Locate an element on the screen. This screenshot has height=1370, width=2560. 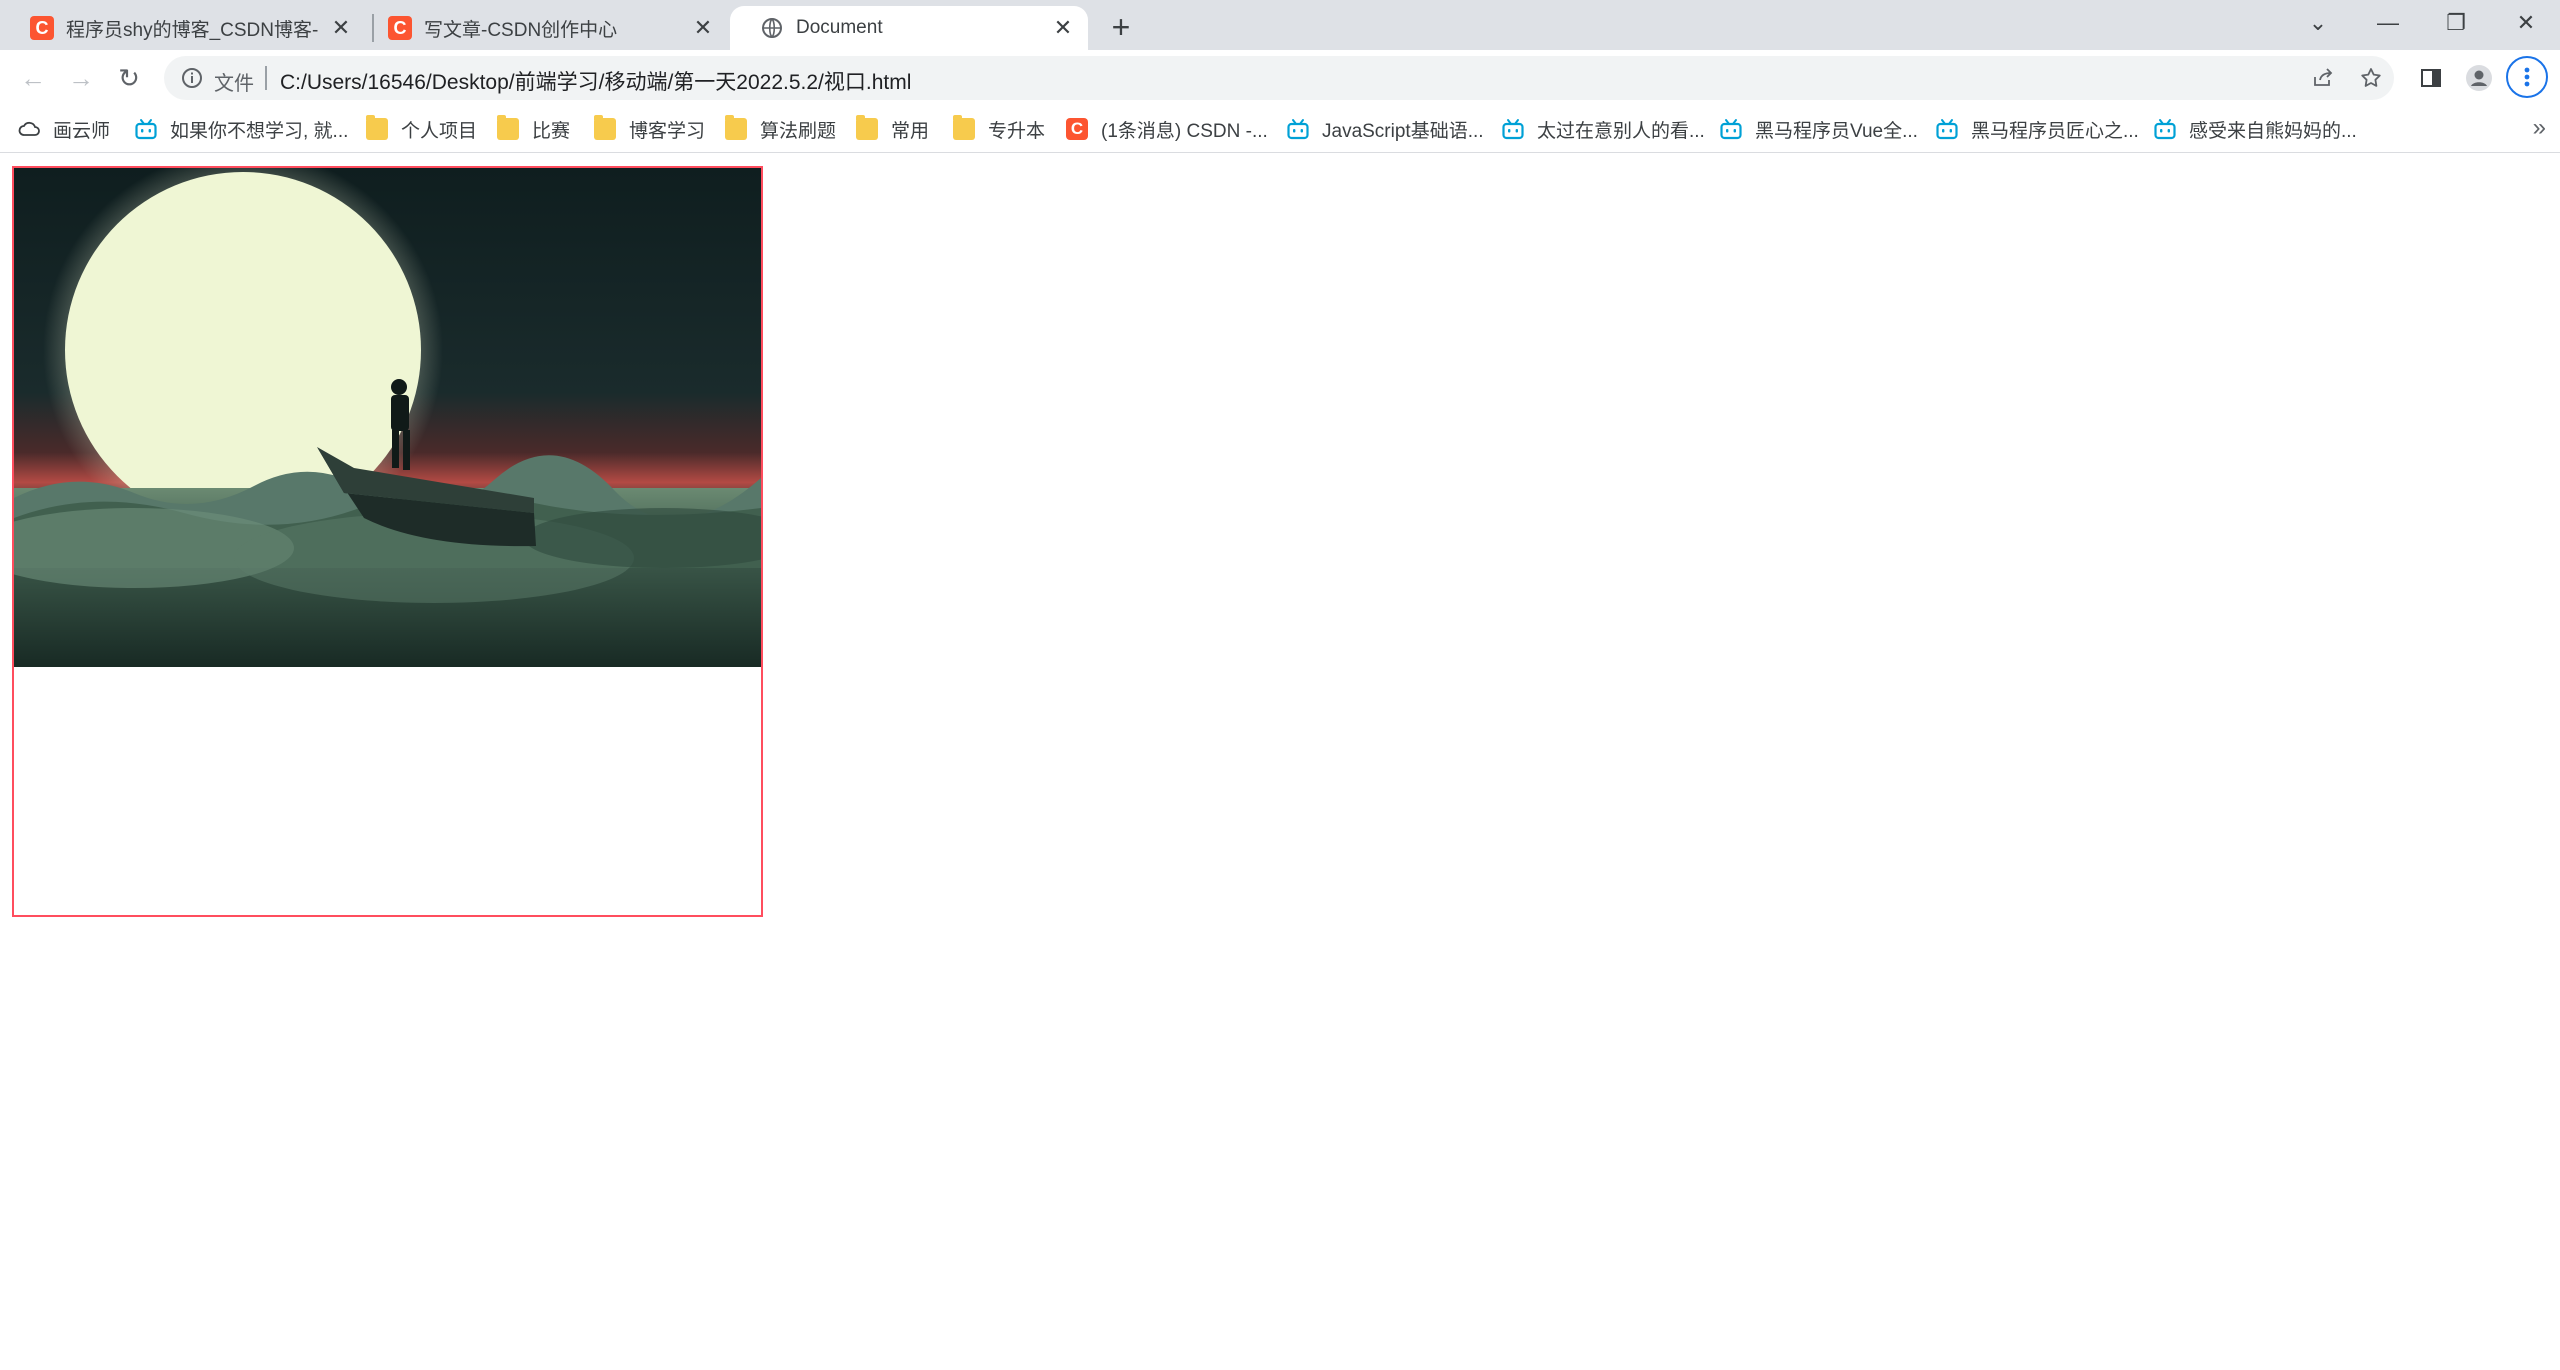
bookmark-folder: 个人项目 is located at coordinates (421, 129).